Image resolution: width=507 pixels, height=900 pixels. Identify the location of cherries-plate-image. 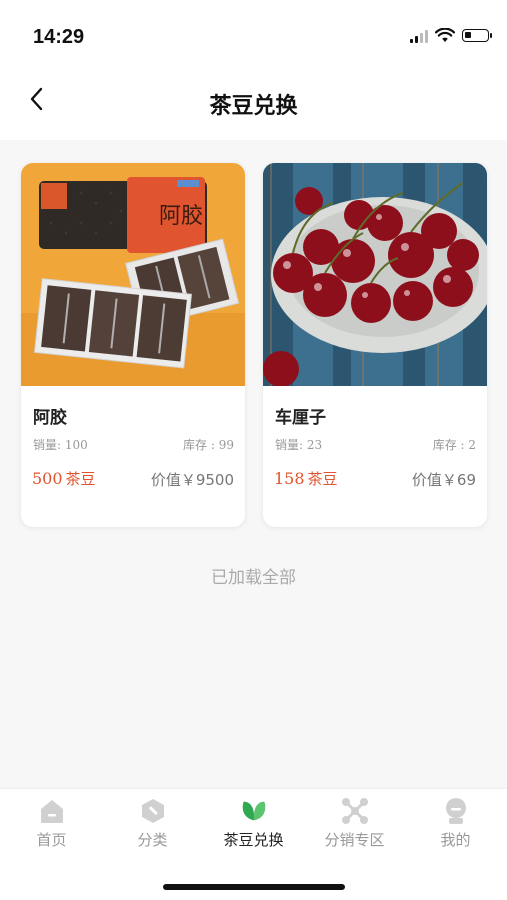
(375, 274).